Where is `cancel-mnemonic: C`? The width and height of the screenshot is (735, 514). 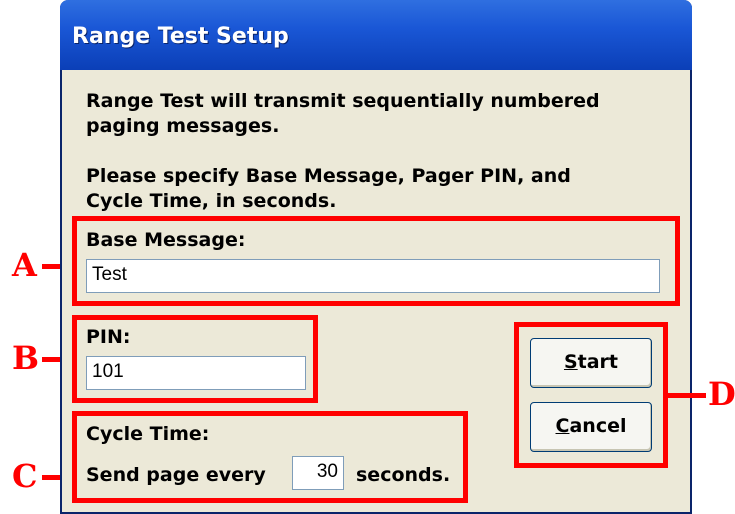 cancel-mnemonic: C is located at coordinates (562, 426).